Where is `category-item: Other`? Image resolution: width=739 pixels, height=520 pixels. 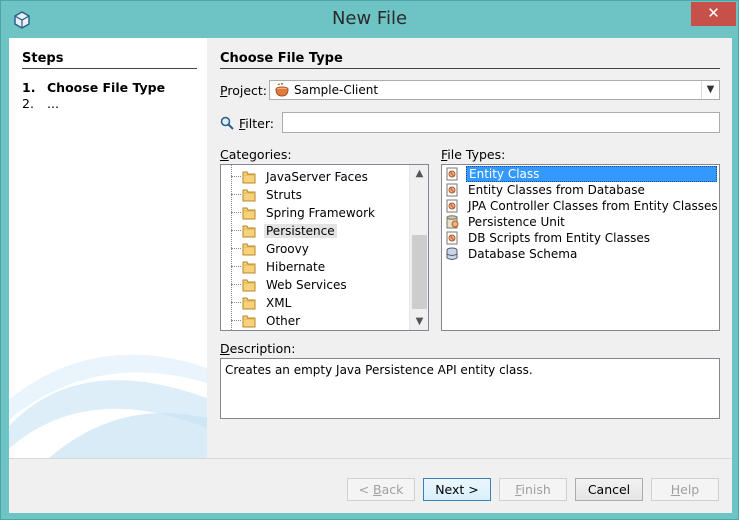 category-item: Other is located at coordinates (315, 321).